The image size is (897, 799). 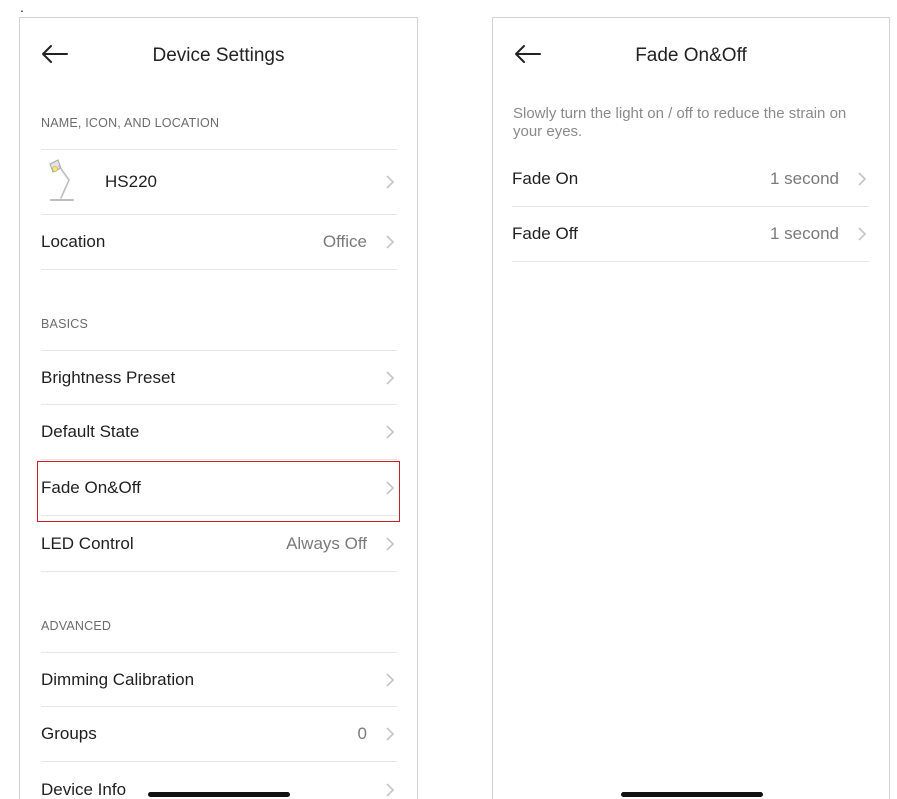 What do you see at coordinates (219, 432) in the screenshot?
I see `default-state-row: Default State` at bounding box center [219, 432].